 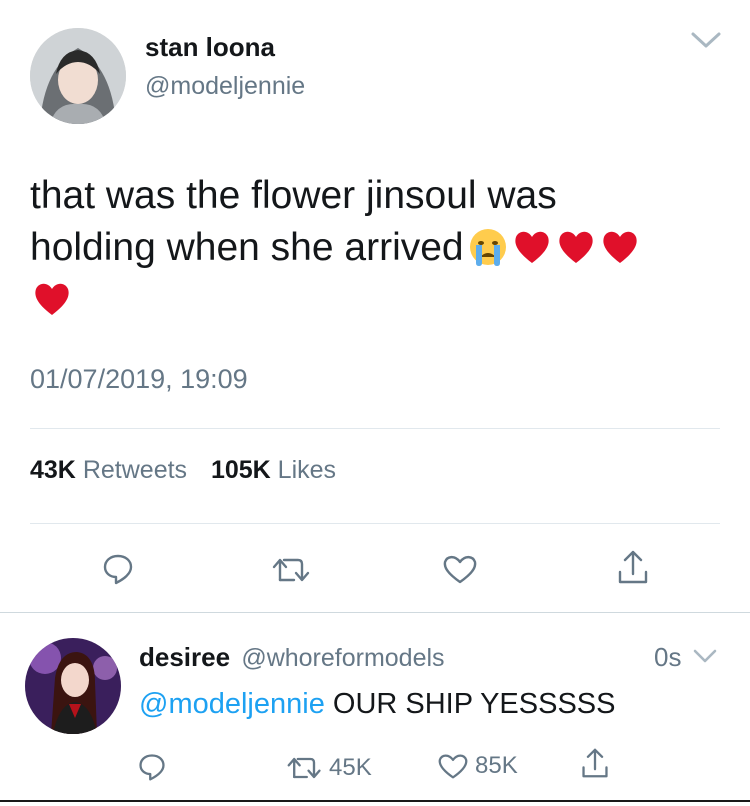 I want to click on tweet-text-line-2-content: holding when she arrived, so click(x=247, y=247).